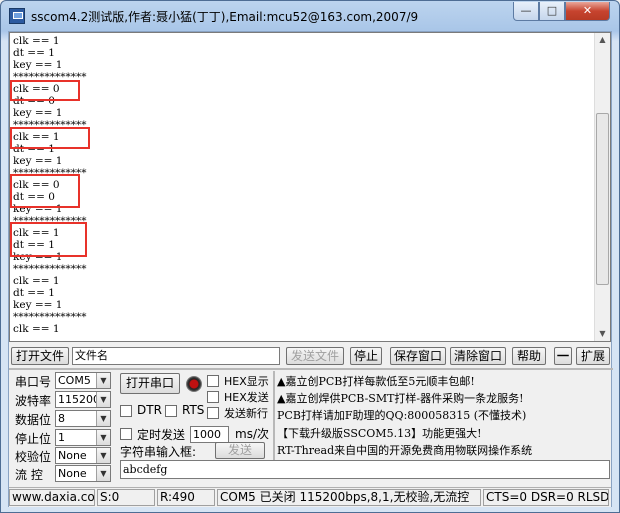 This screenshot has height=513, width=620. What do you see at coordinates (246, 413) in the screenshot?
I see `send-newline-label: 发送新行` at bounding box center [246, 413].